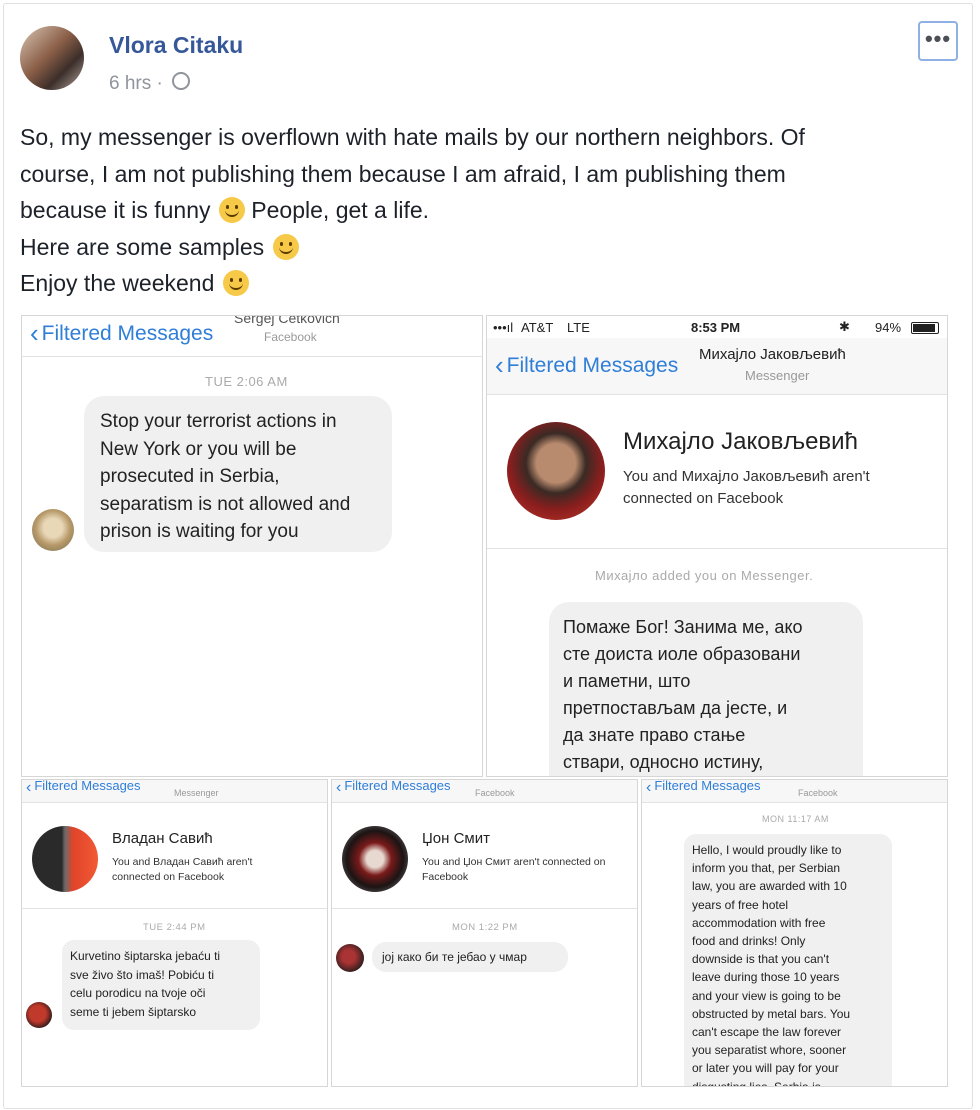  I want to click on message-line: celu porodicu na tvoje oči, so click(138, 993).